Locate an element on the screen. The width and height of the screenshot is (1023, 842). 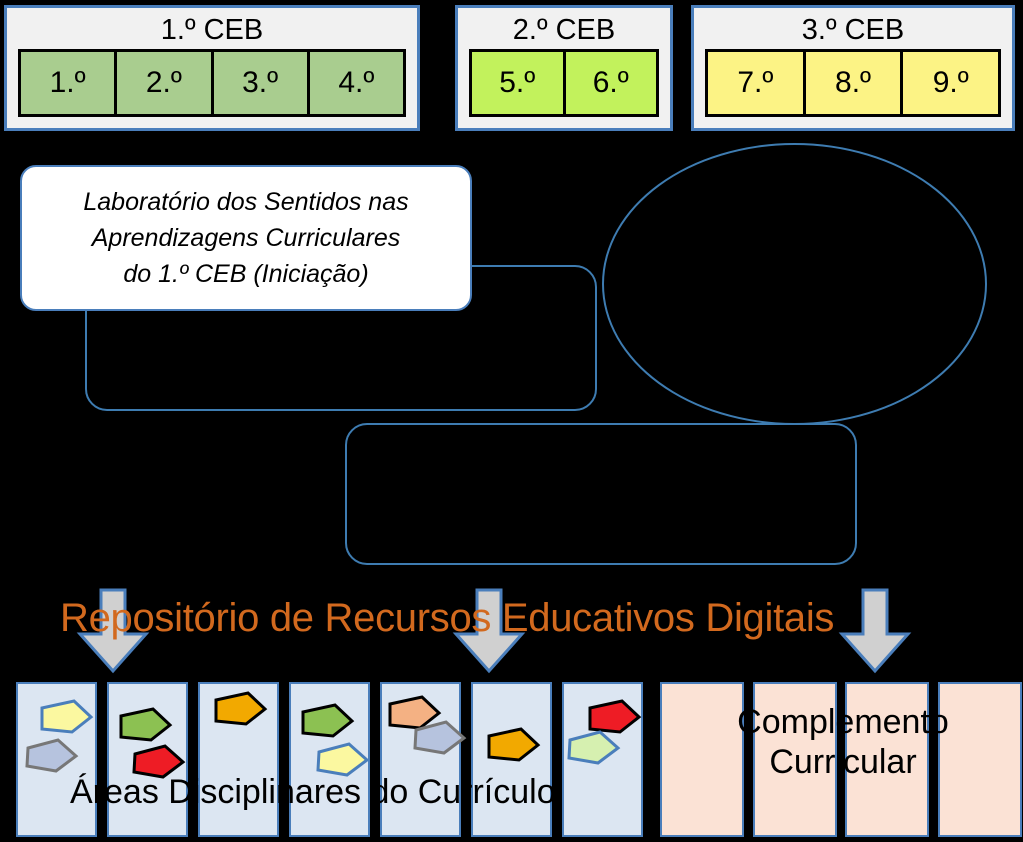
year-cell-2-2: 6.º is located at coordinates (610, 83).